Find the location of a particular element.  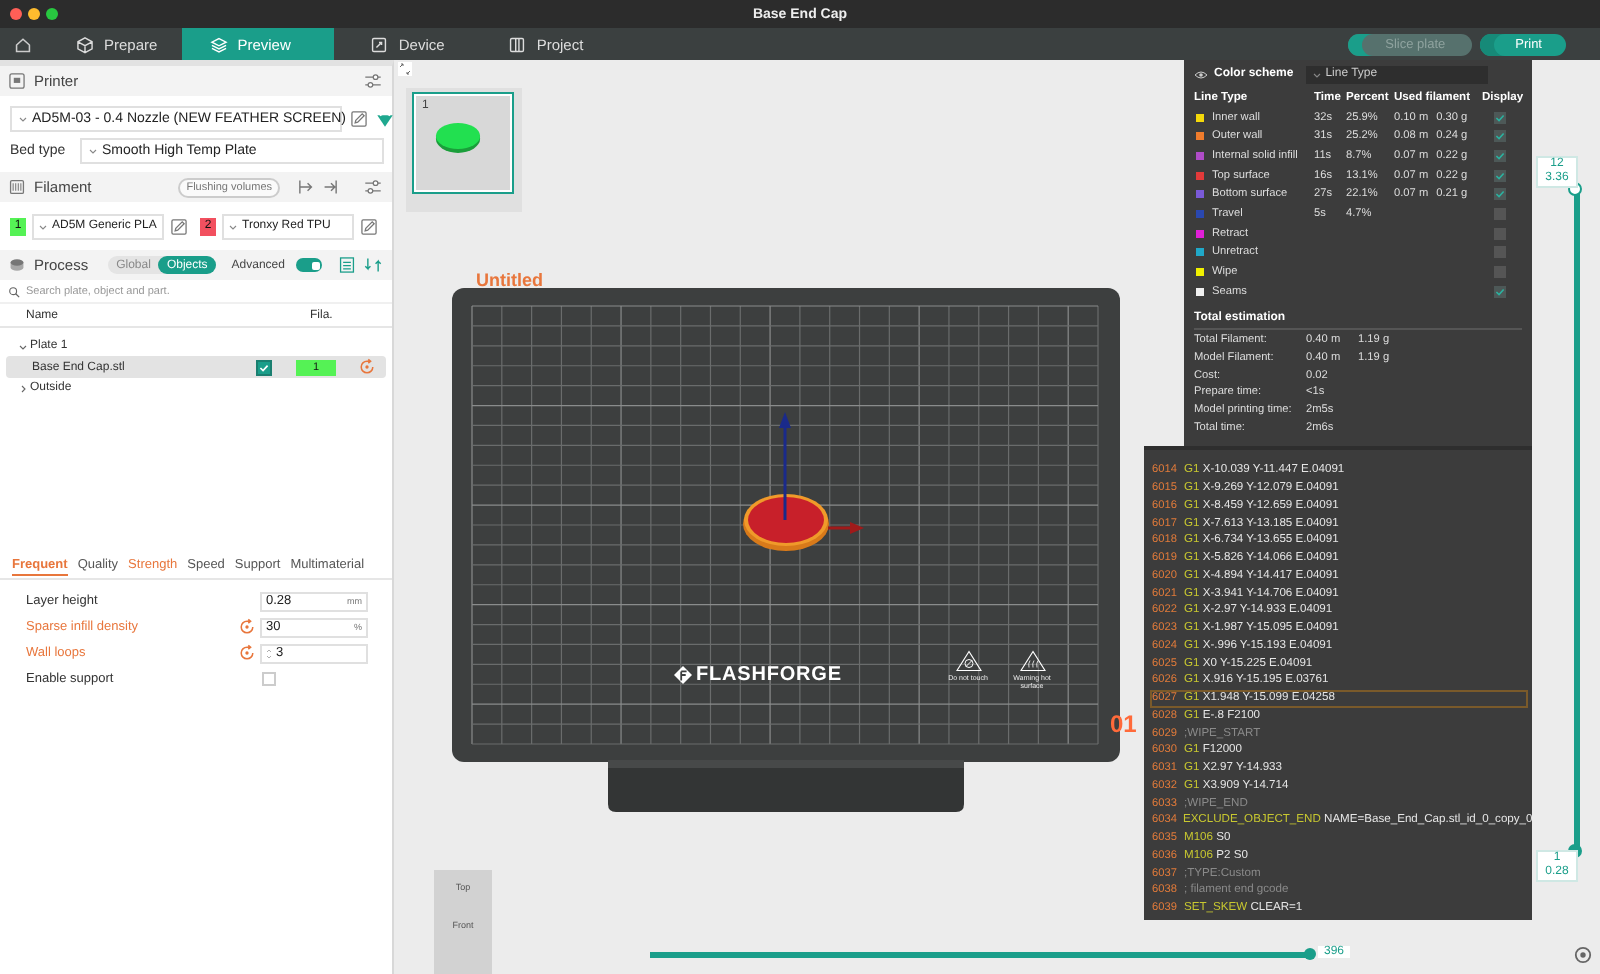

eye-icon is located at coordinates (1201, 74).